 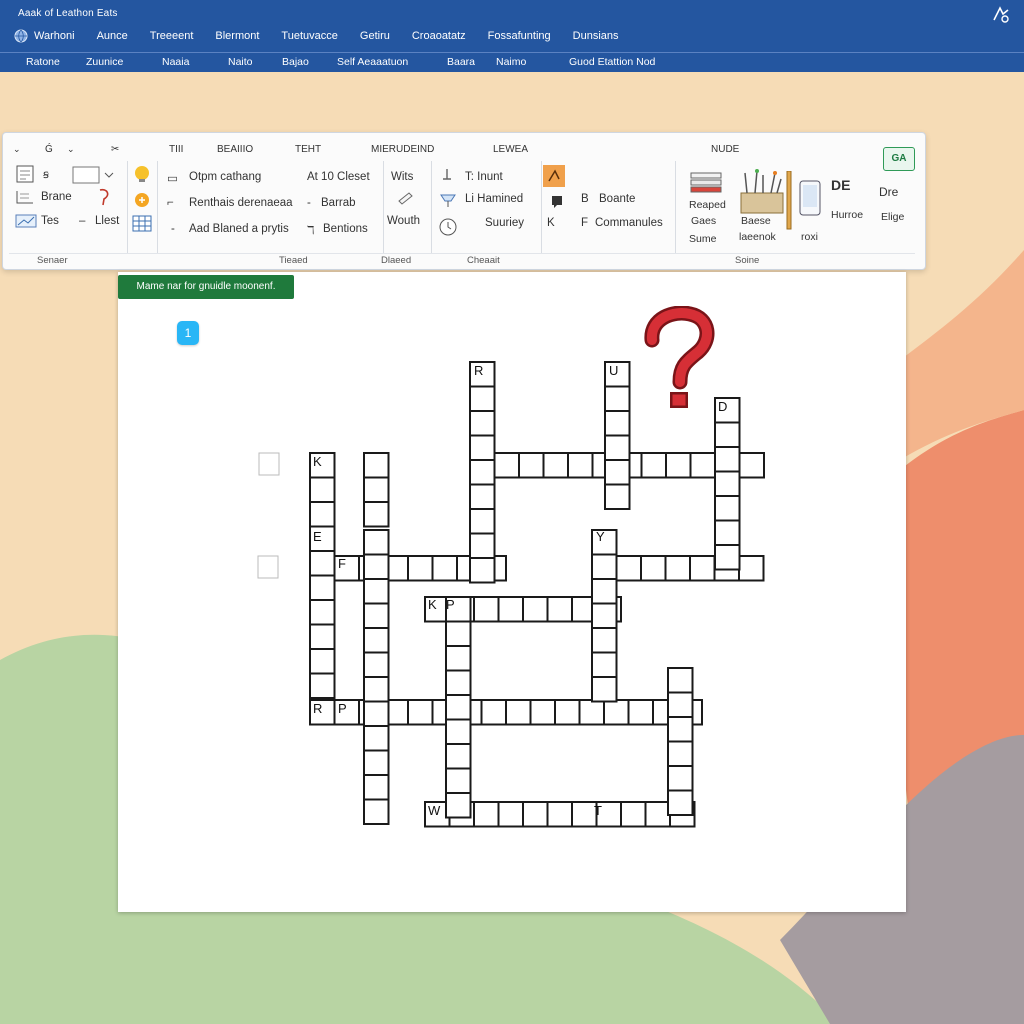 I want to click on crossword-clue-letter: K, so click(x=432, y=604).